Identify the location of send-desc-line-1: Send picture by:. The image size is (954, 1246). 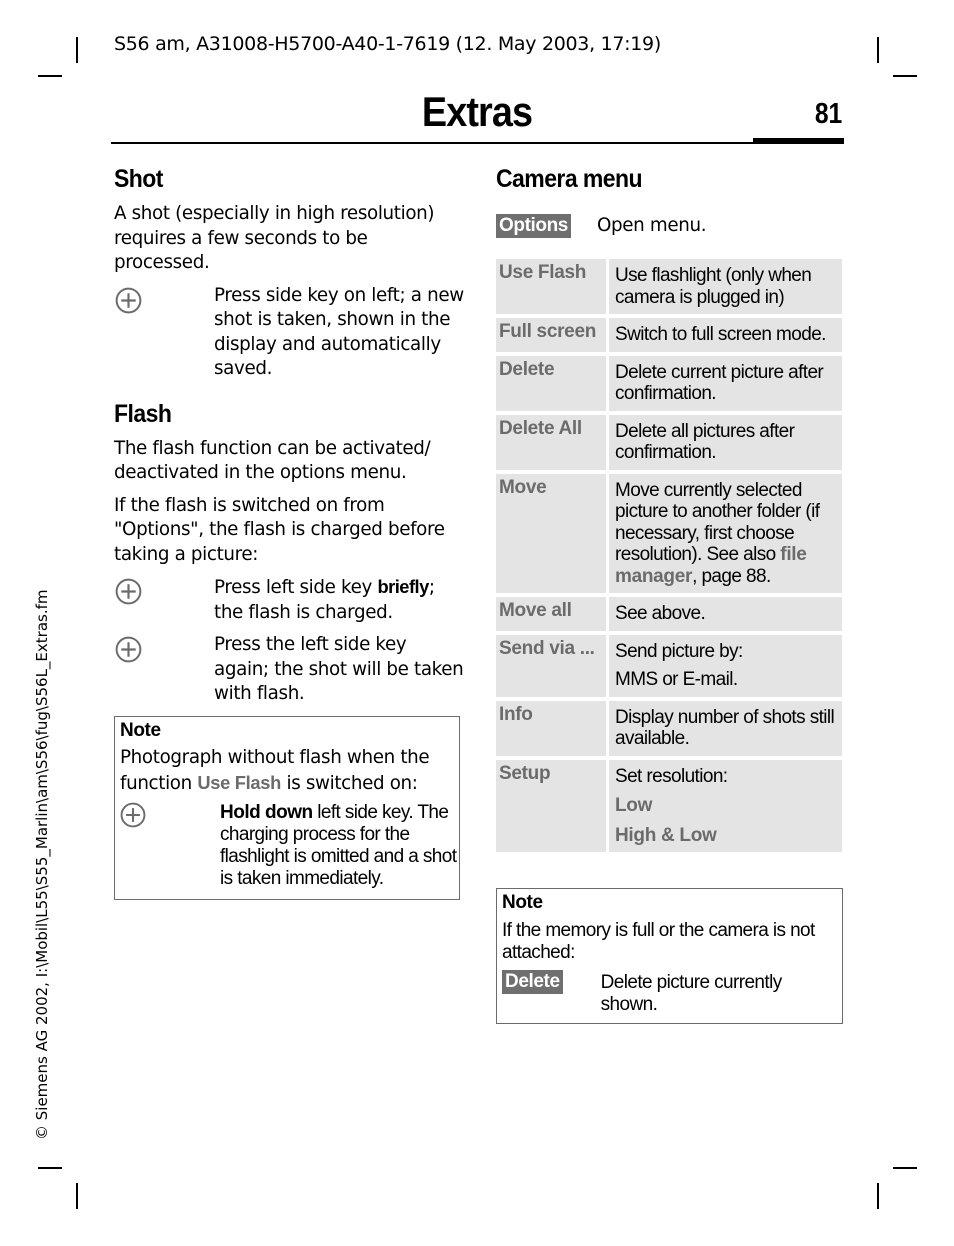
(679, 651).